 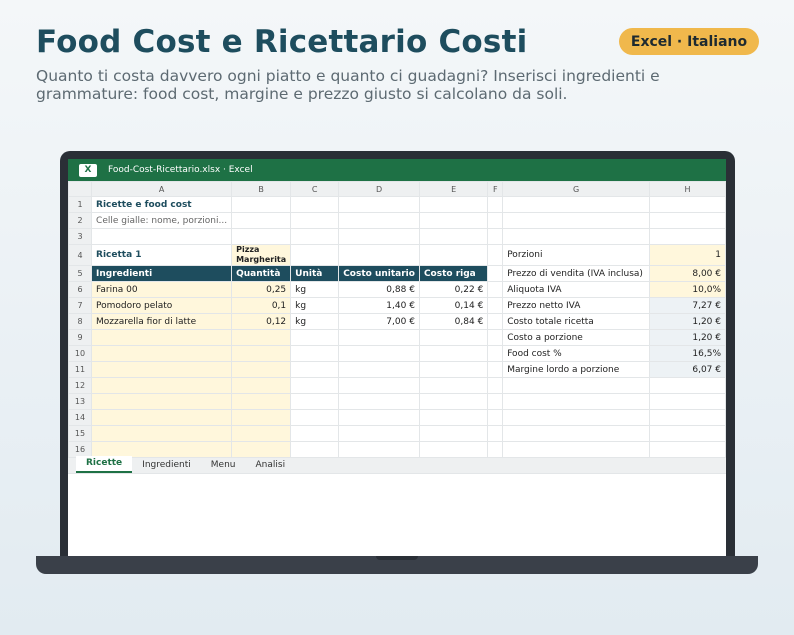 I want to click on column-header-a: A, so click(x=162, y=189).